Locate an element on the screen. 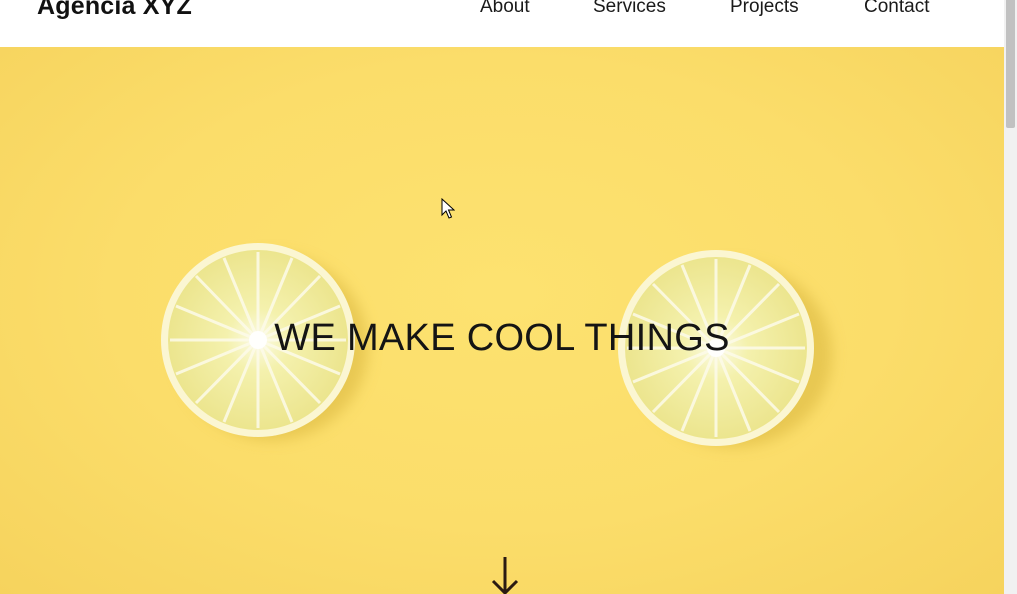 The height and width of the screenshot is (594, 1017). nav-link-about: About is located at coordinates (505, 9).